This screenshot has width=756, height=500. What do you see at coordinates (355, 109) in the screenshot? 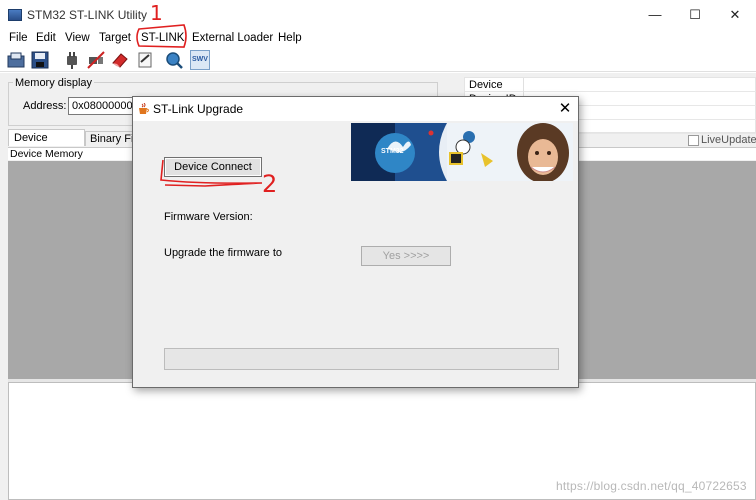
I see `dialog-titlebar: ST-Link Upgrade ✕` at bounding box center [355, 109].